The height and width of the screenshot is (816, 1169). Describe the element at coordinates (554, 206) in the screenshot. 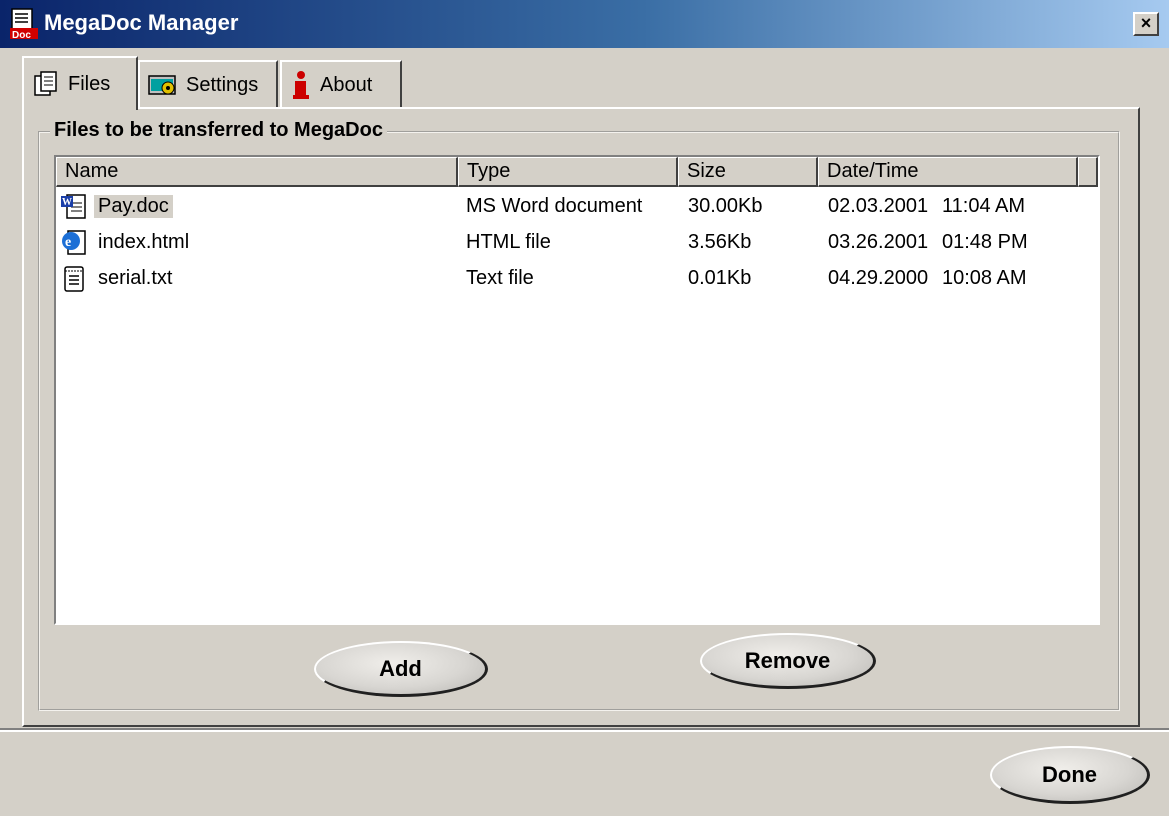

I see `file-type: MS Word document` at that location.